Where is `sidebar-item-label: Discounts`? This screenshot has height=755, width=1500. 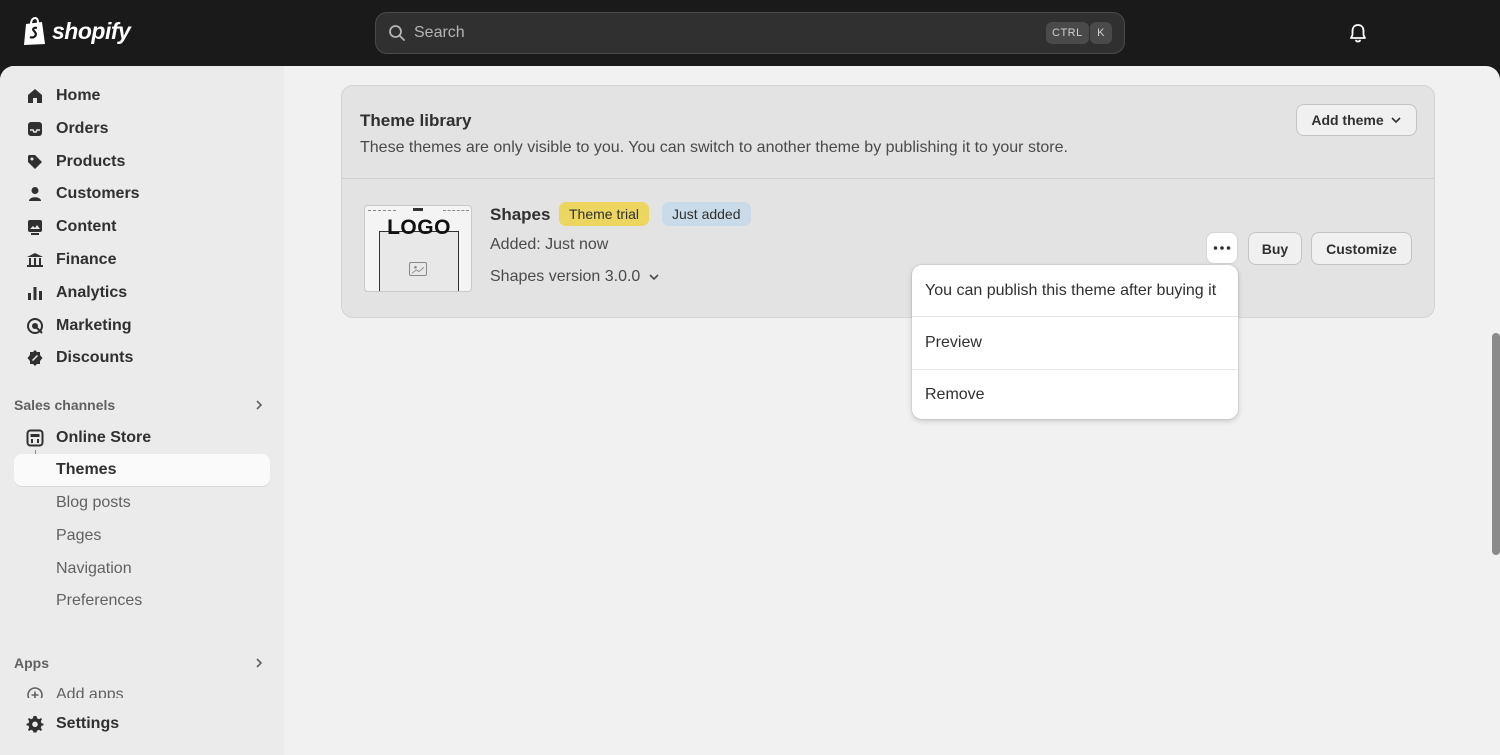
sidebar-item-label: Discounts is located at coordinates (95, 357).